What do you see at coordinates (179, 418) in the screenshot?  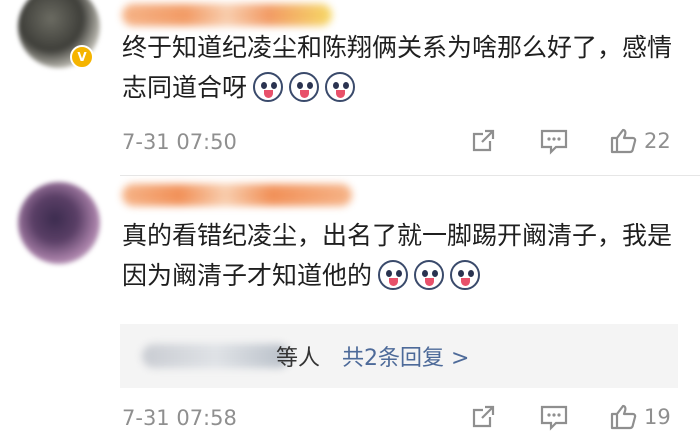 I see `comment-timestamp: 7-31 07:58` at bounding box center [179, 418].